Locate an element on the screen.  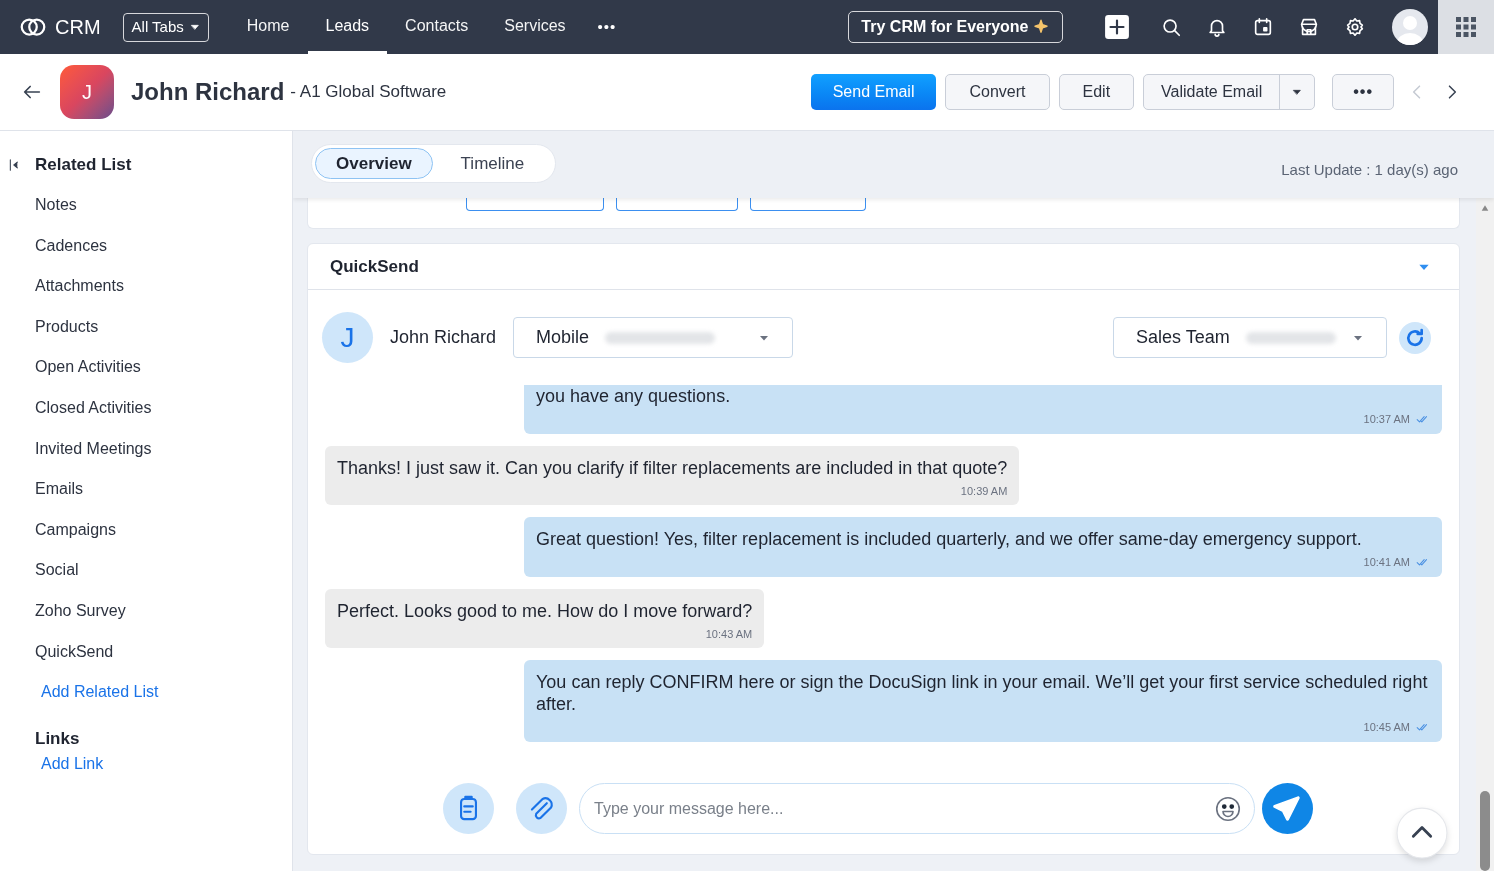
record-name: John Richard is located at coordinates (208, 92).